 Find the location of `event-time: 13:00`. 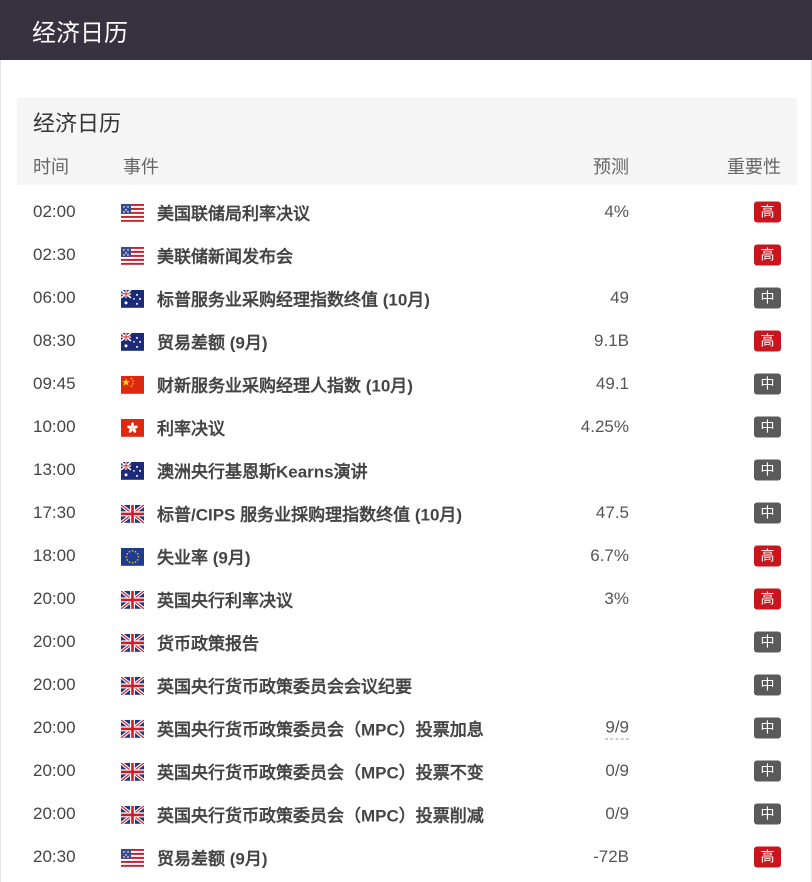

event-time: 13:00 is located at coordinates (54, 469).